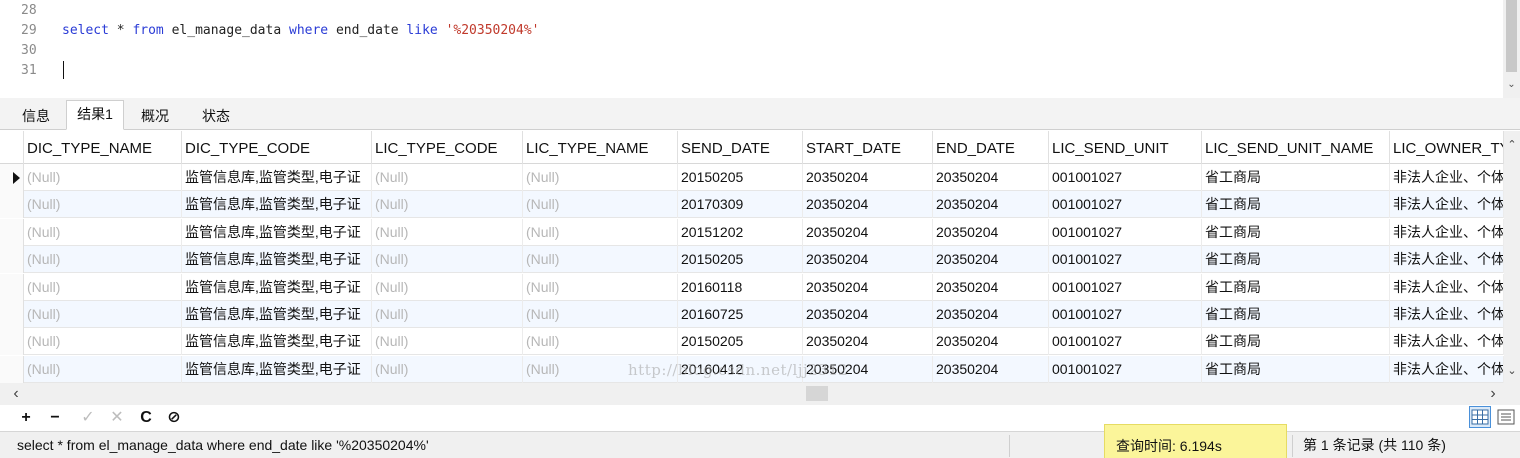 The height and width of the screenshot is (458, 1520). What do you see at coordinates (740, 205) in the screenshot?
I see `table-cell: 20170309` at bounding box center [740, 205].